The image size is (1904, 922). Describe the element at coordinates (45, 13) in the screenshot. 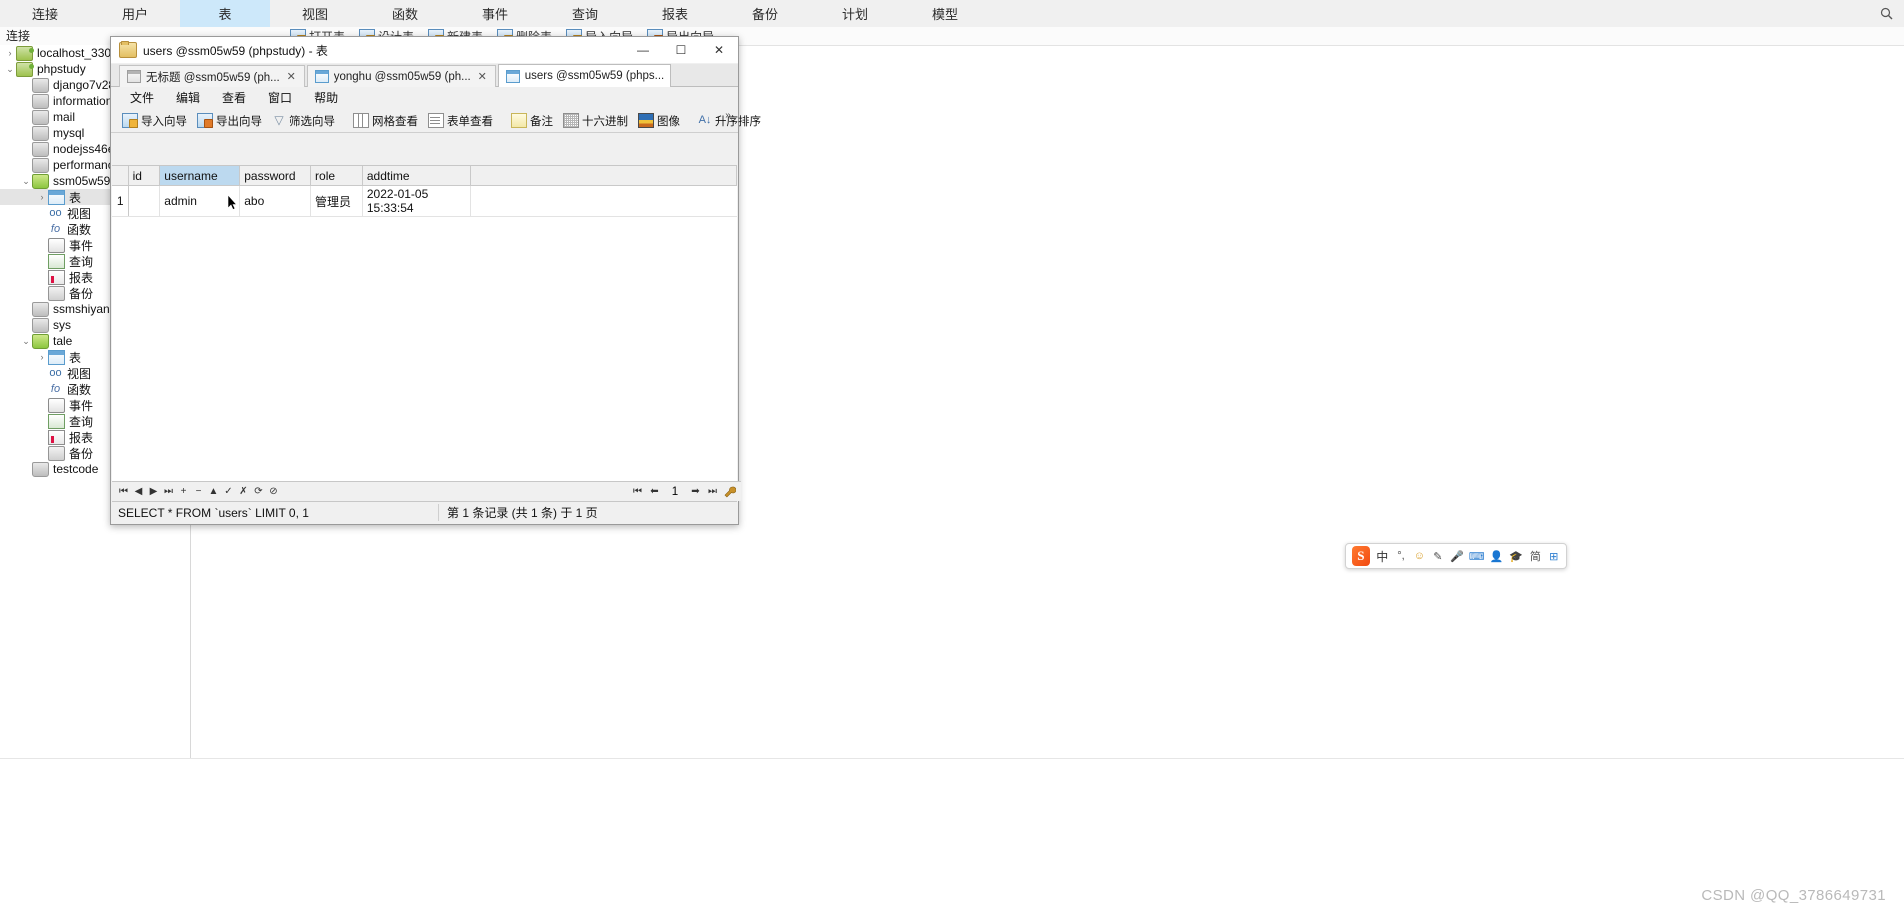

I see `ribbon-item-connection: 连接` at that location.